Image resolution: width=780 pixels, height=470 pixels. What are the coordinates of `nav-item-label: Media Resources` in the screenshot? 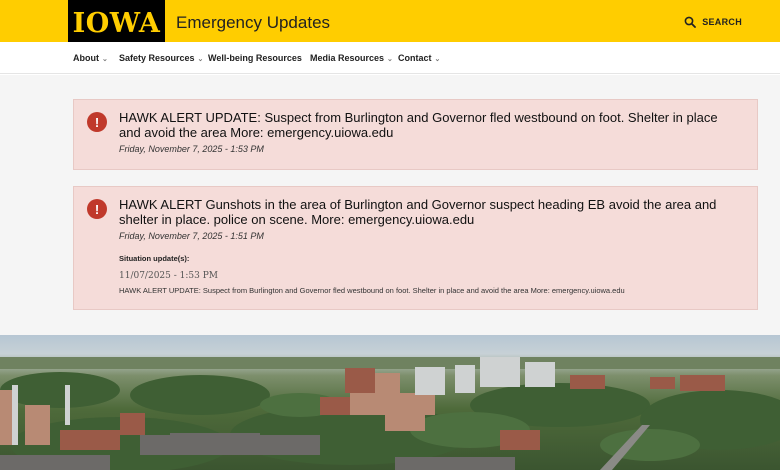 It's located at (347, 58).